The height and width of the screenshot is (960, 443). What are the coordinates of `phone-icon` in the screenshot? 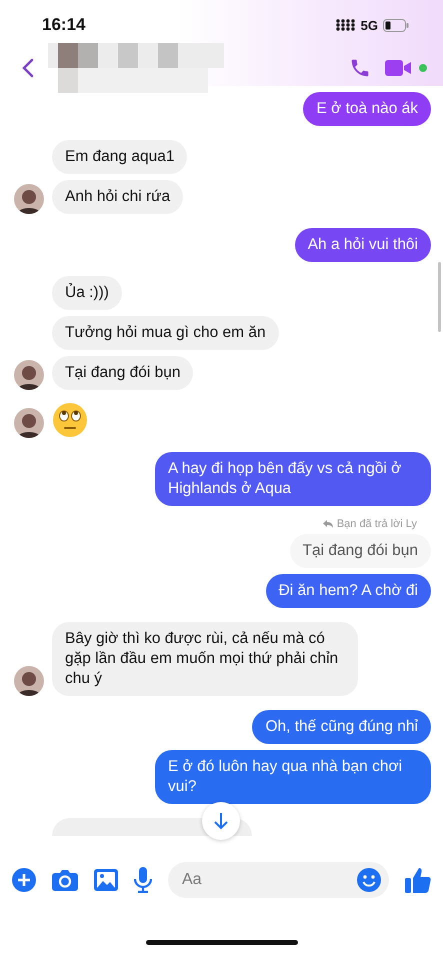 It's located at (360, 68).